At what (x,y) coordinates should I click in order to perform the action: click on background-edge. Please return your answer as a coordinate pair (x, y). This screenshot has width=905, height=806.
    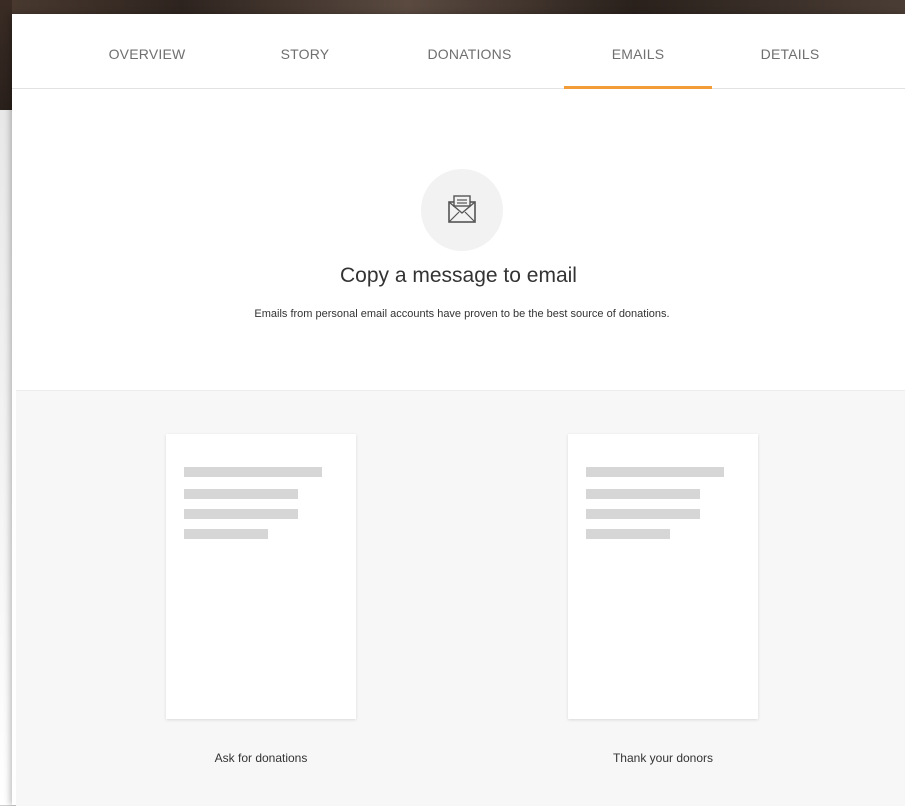
    Looking at the image, I should click on (6, 402).